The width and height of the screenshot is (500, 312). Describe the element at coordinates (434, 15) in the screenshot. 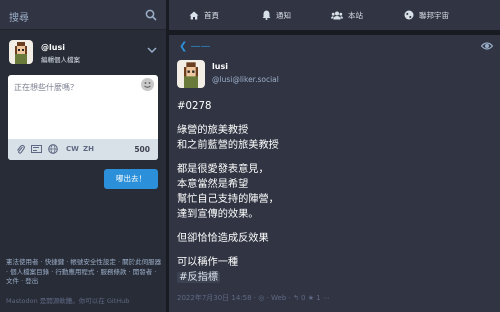

I see `nav-federated-label: 聯邦宇宙` at that location.